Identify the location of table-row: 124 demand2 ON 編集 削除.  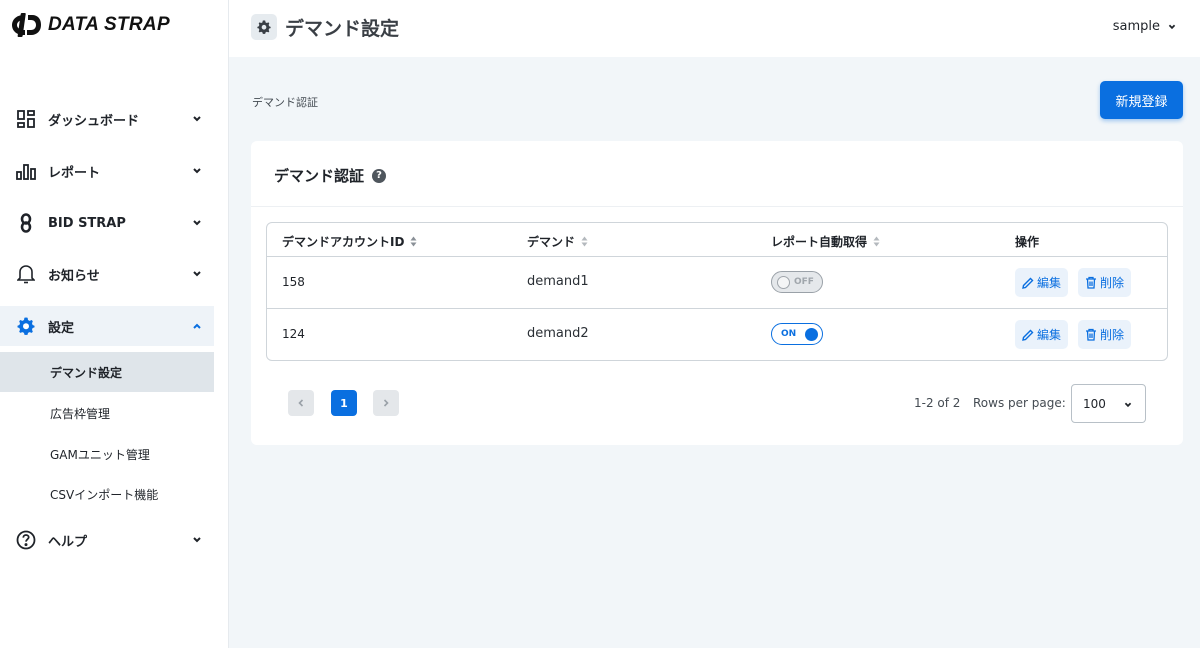
(717, 334).